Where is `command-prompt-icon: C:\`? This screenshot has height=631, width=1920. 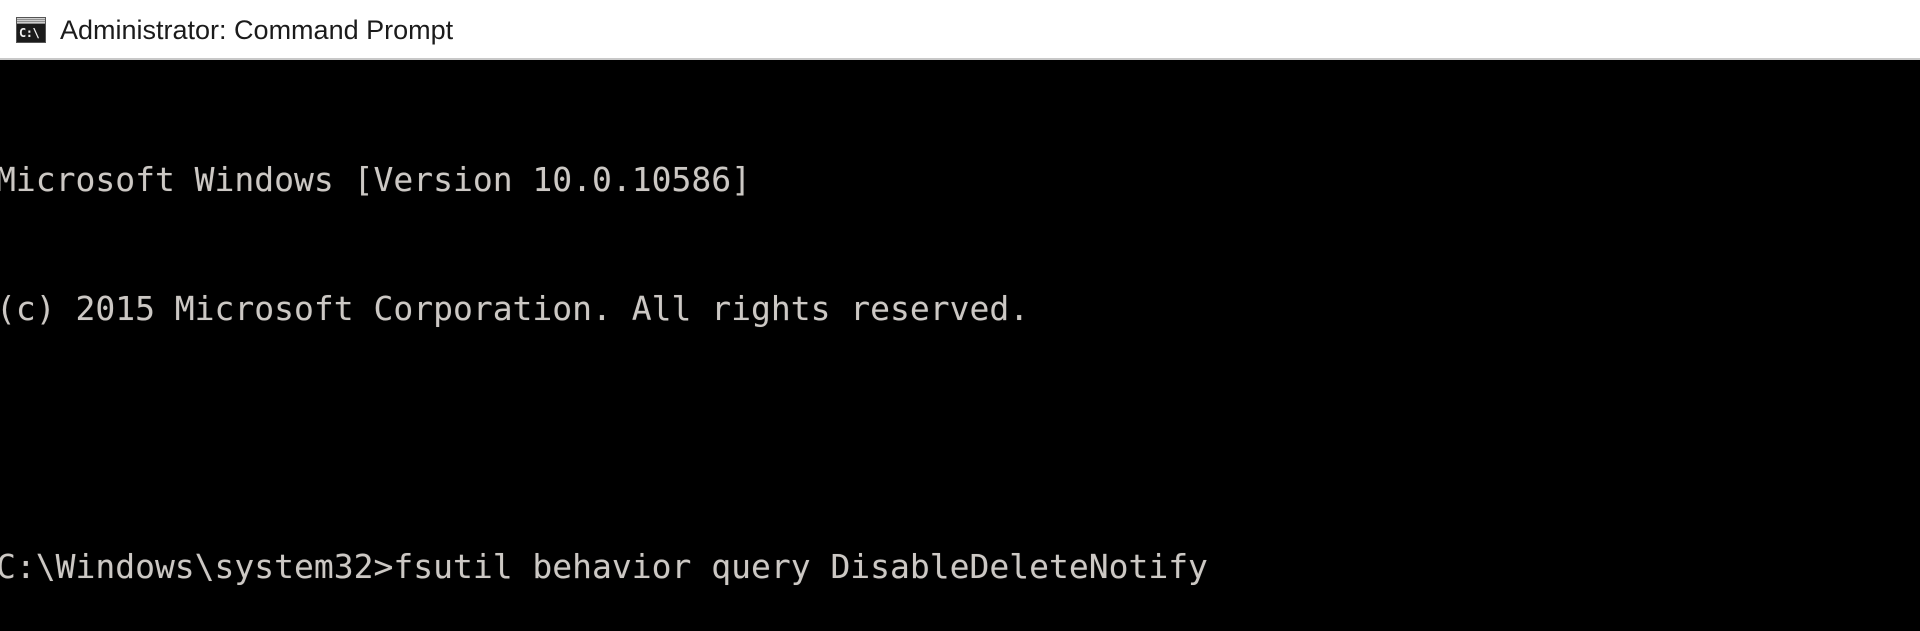
command-prompt-icon: C:\ is located at coordinates (31, 30).